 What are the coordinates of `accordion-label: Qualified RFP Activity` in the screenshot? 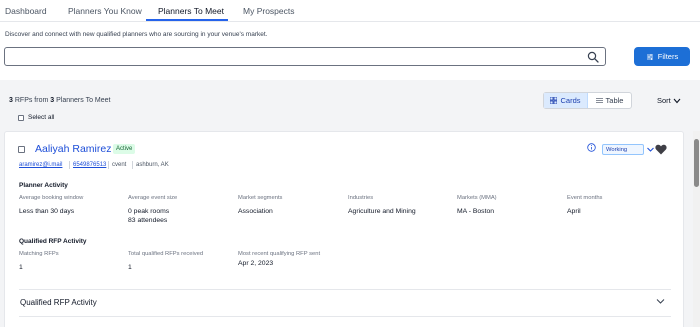 It's located at (58, 302).